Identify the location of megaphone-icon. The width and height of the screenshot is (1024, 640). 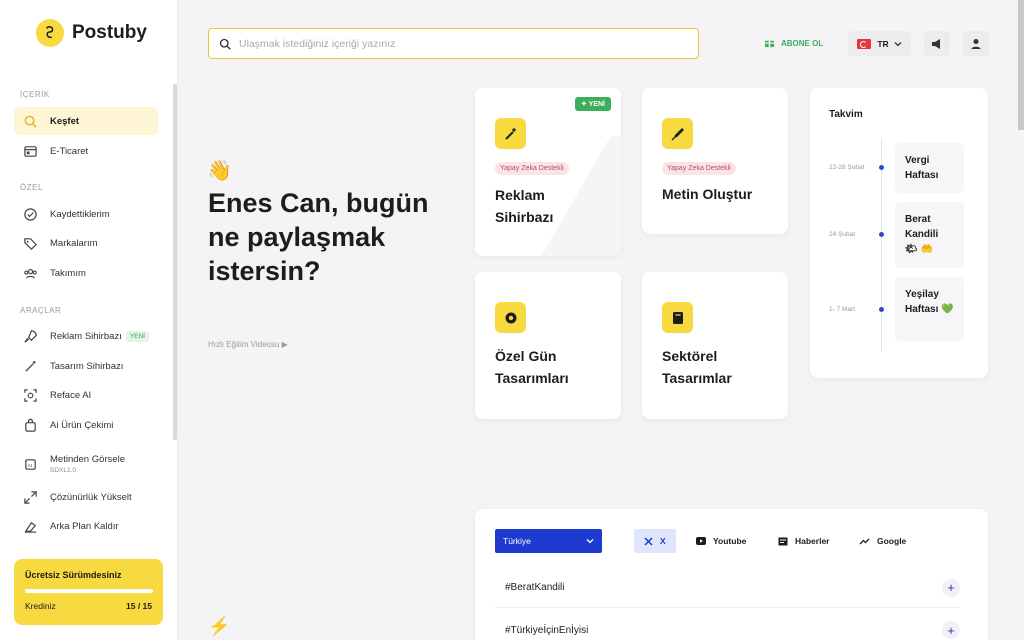
(936, 43).